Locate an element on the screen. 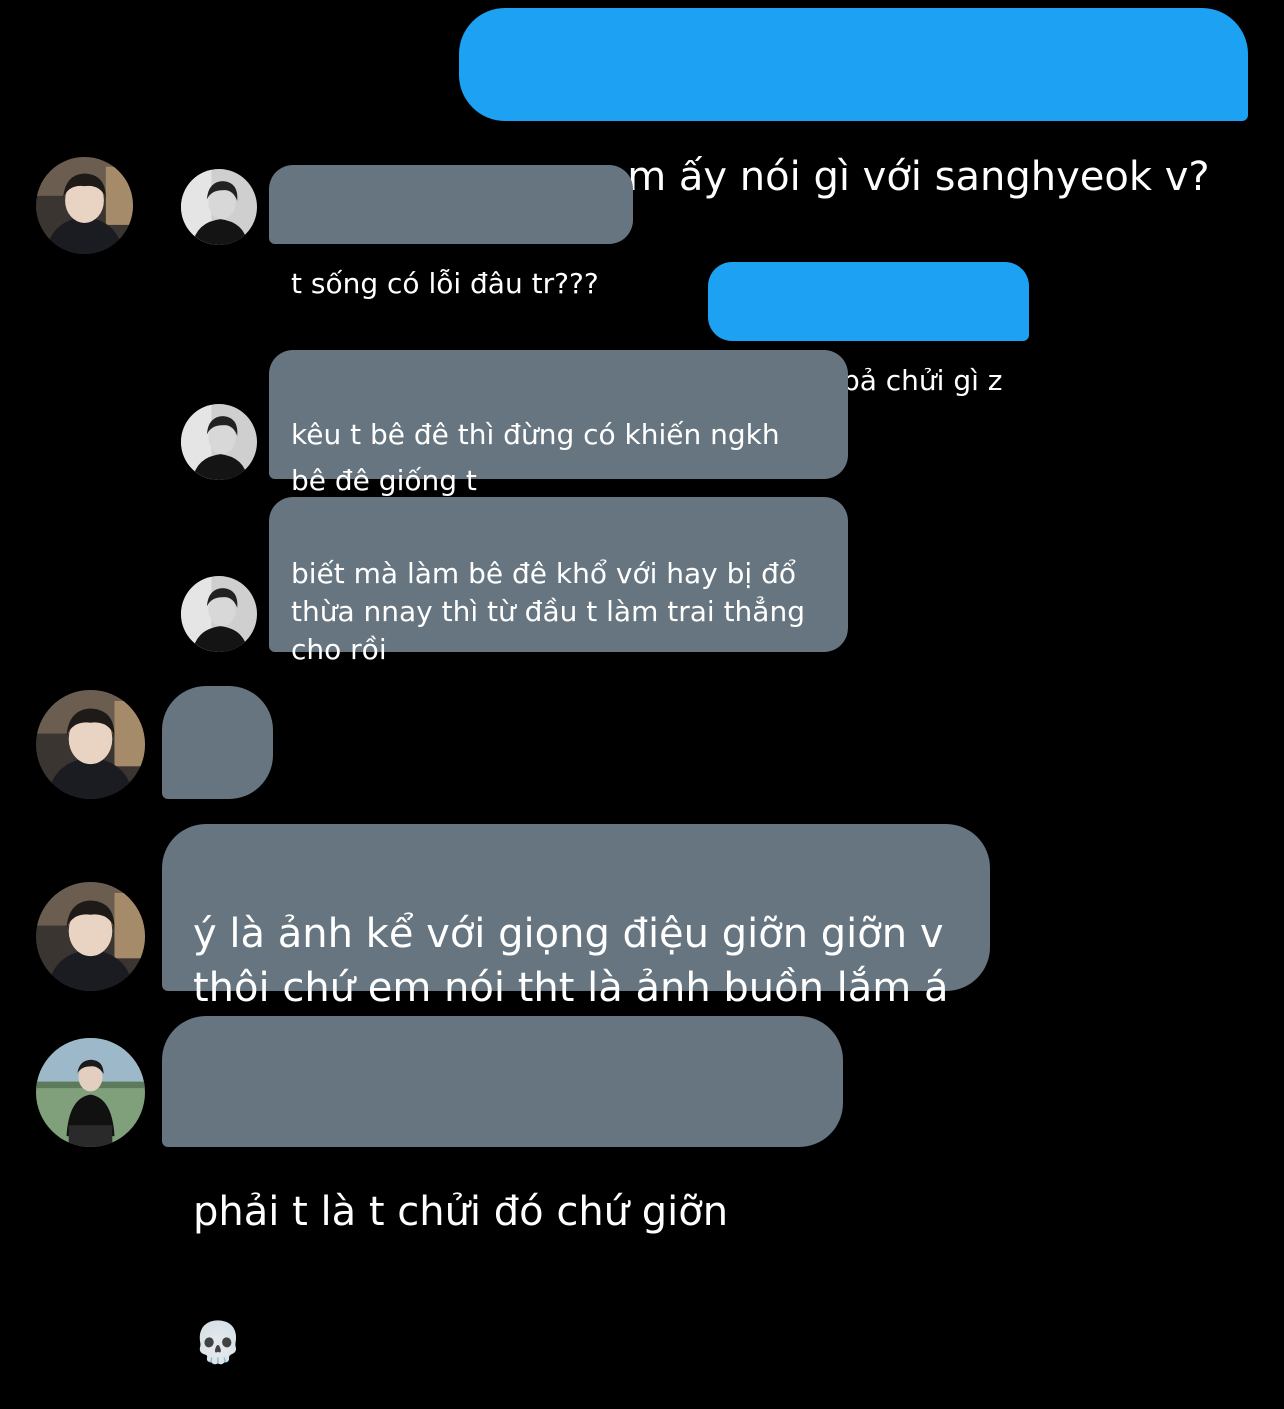  outgoing-message-bubble: yuna em ấy nói gì với sanghyeok v? is located at coordinates (853, 104).